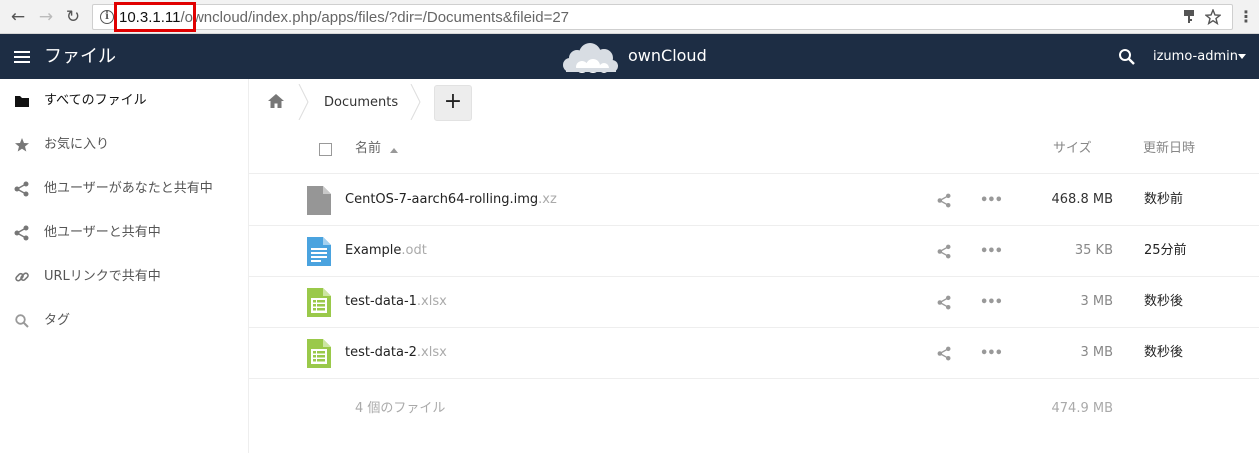 This screenshot has height=453, width=1259. Describe the element at coordinates (453, 103) in the screenshot. I see `new-file-button: +` at that location.